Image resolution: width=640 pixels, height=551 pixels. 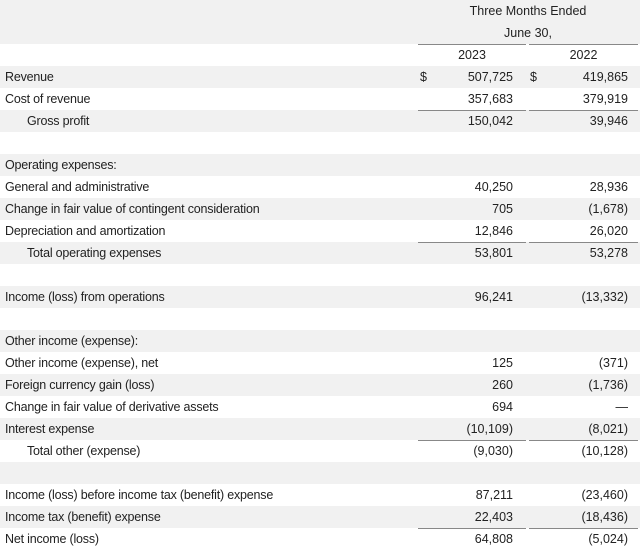 What do you see at coordinates (320, 11) in the screenshot?
I see `header-row-period: Three Months Ended` at bounding box center [320, 11].